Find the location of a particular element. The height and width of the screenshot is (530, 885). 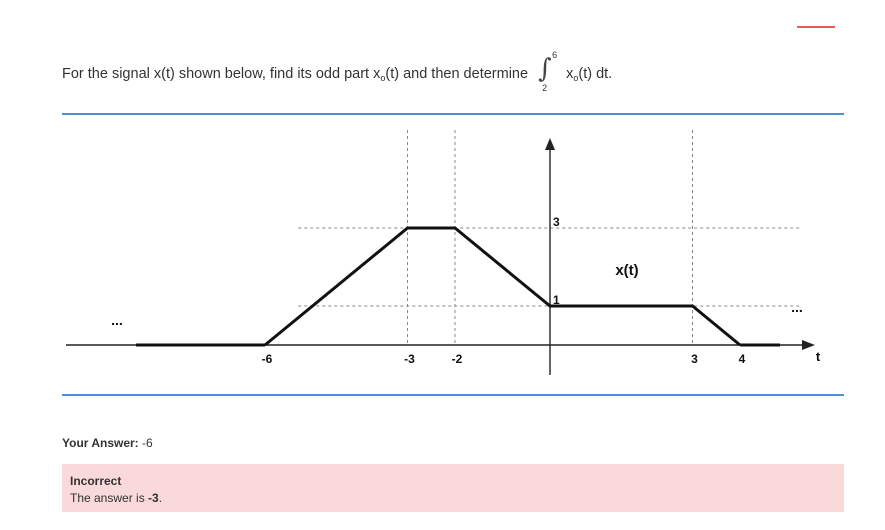

your-answer: Your Answer: -6 is located at coordinates (107, 443).